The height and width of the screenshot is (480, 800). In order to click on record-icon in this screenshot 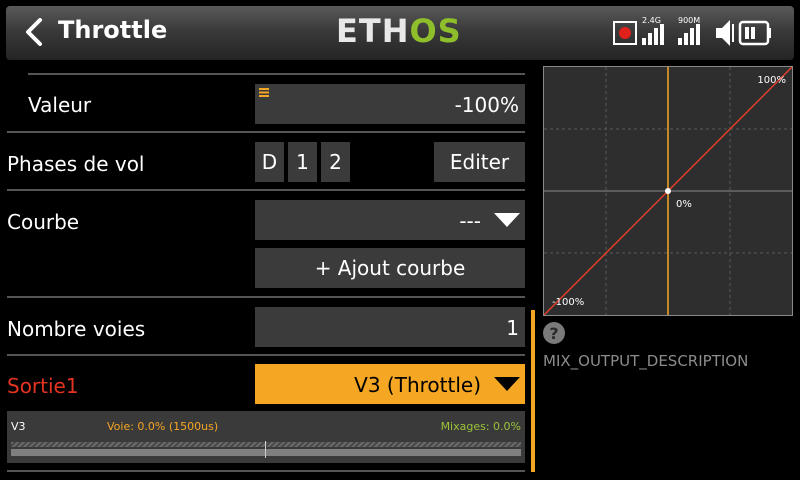, I will do `click(625, 33)`.